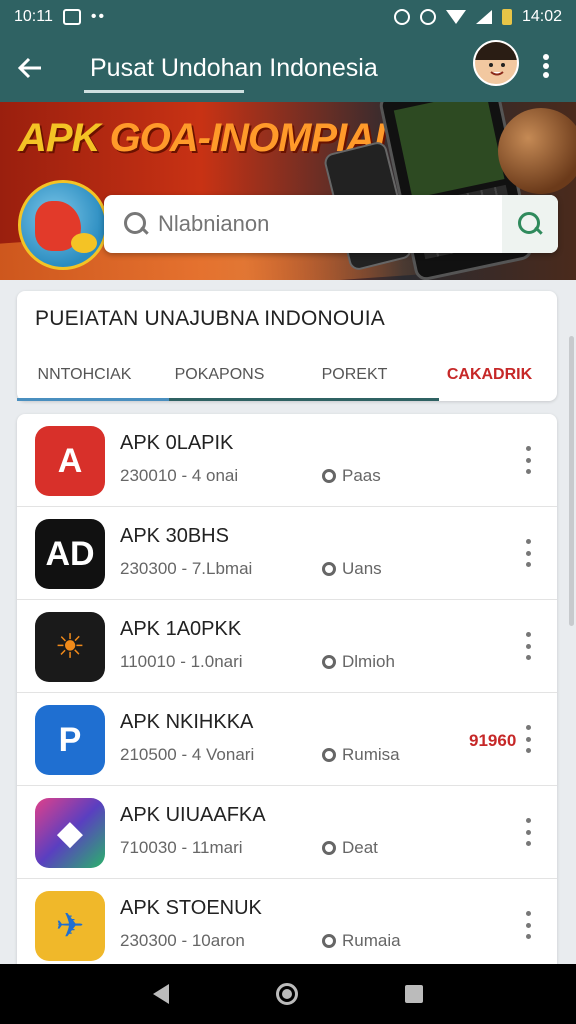 The width and height of the screenshot is (576, 1024). I want to click on app-meta: 710030 - 11mari, so click(181, 847).